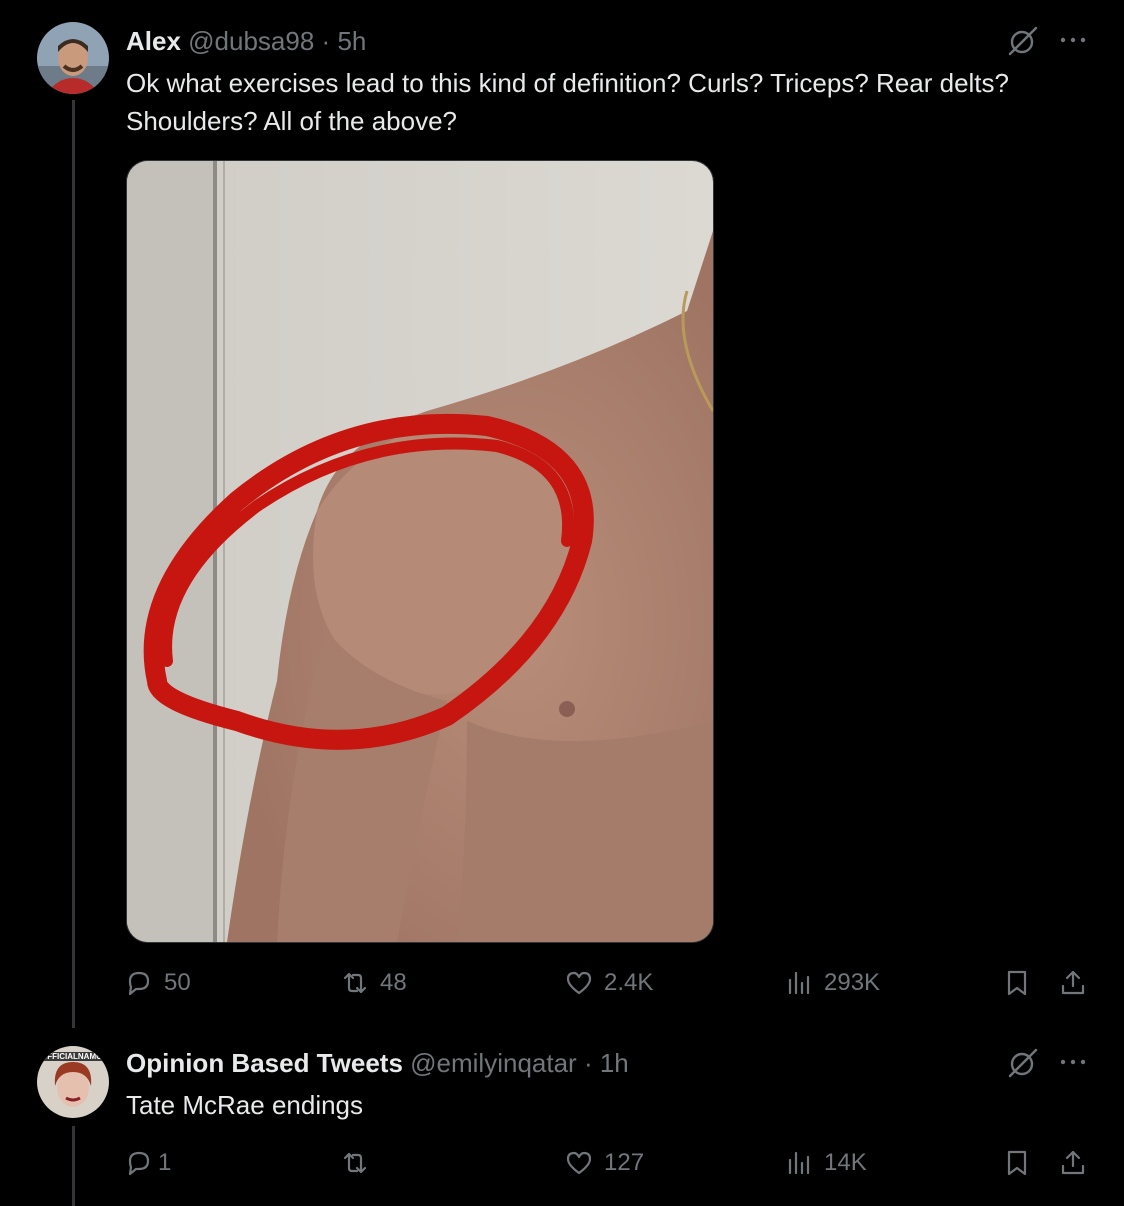 The width and height of the screenshot is (1124, 1206). Describe the element at coordinates (177, 982) in the screenshot. I see `reply-count: 50` at that location.